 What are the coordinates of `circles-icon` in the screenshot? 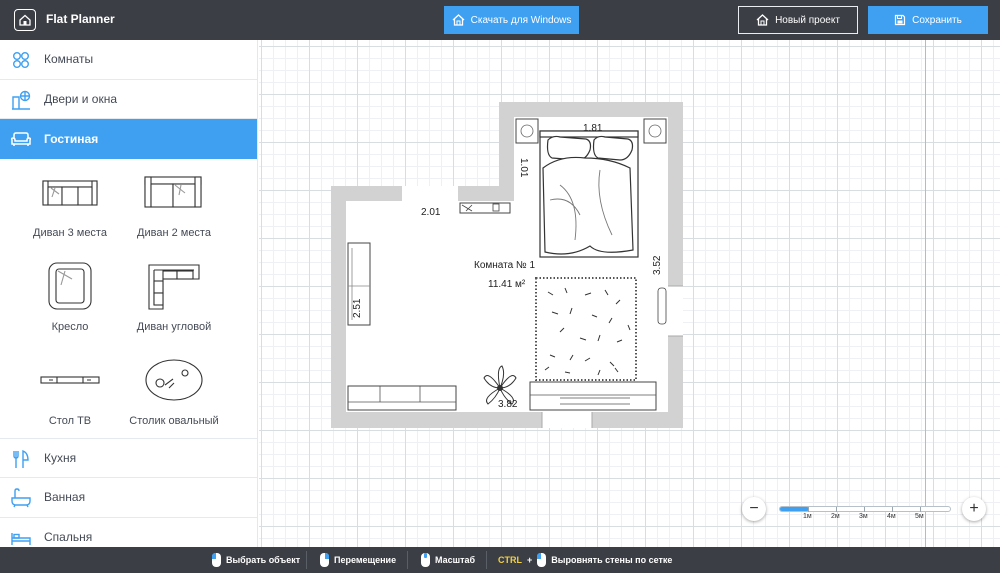 It's located at (21, 60).